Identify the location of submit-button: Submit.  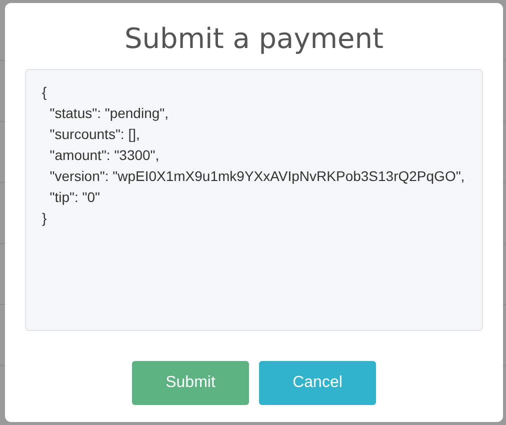
(190, 383).